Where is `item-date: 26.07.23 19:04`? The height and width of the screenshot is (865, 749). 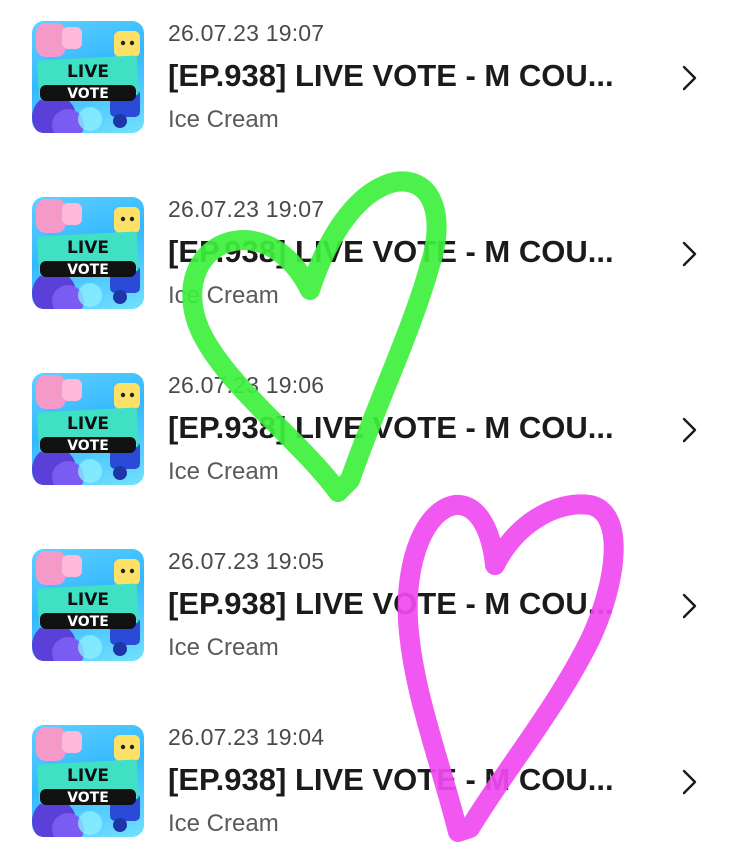
item-date: 26.07.23 19:04 is located at coordinates (246, 737).